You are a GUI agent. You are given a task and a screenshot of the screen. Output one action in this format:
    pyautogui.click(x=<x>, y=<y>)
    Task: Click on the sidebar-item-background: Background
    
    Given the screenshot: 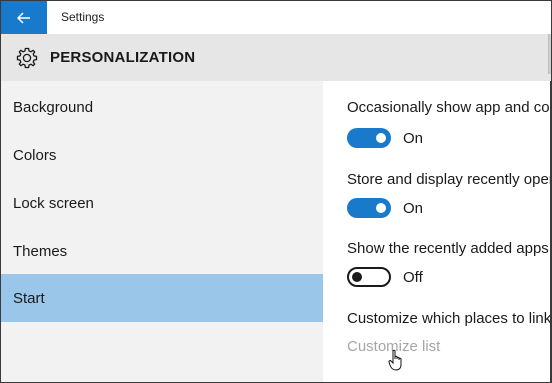 What is the action you would take?
    pyautogui.click(x=162, y=107)
    